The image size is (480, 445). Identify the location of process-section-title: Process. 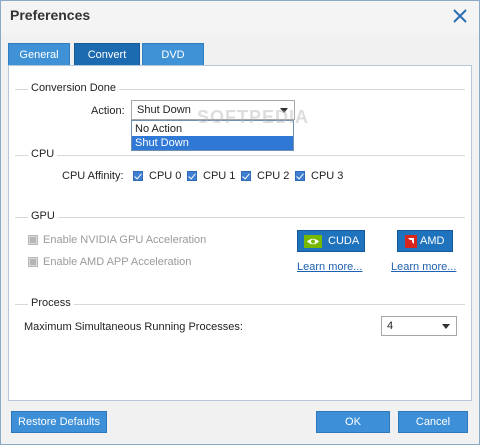
(51, 303).